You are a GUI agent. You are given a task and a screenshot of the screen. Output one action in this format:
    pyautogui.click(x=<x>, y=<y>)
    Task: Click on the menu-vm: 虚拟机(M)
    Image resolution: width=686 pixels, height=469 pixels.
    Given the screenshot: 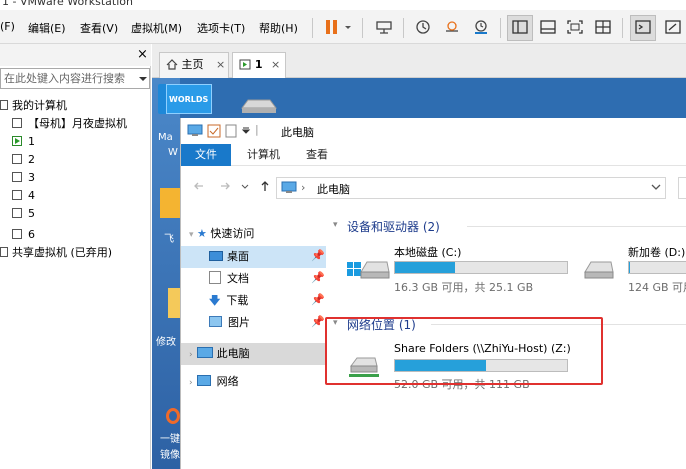 What is the action you would take?
    pyautogui.click(x=156, y=28)
    